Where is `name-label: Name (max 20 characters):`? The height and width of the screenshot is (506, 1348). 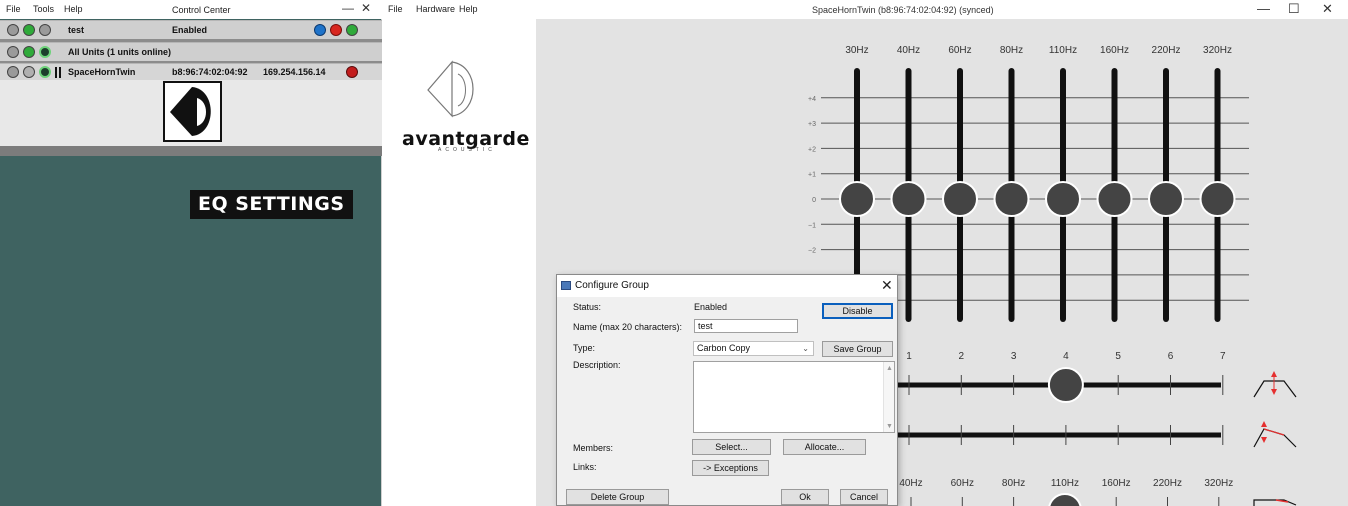 name-label: Name (max 20 characters): is located at coordinates (628, 327).